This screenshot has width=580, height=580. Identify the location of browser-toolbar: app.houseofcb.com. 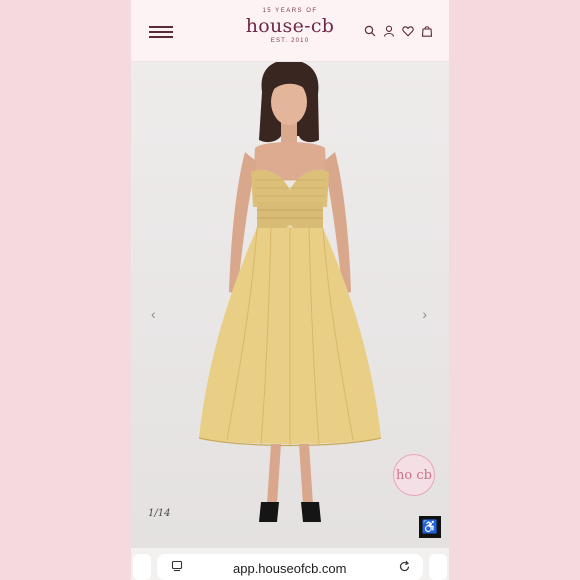
(290, 564).